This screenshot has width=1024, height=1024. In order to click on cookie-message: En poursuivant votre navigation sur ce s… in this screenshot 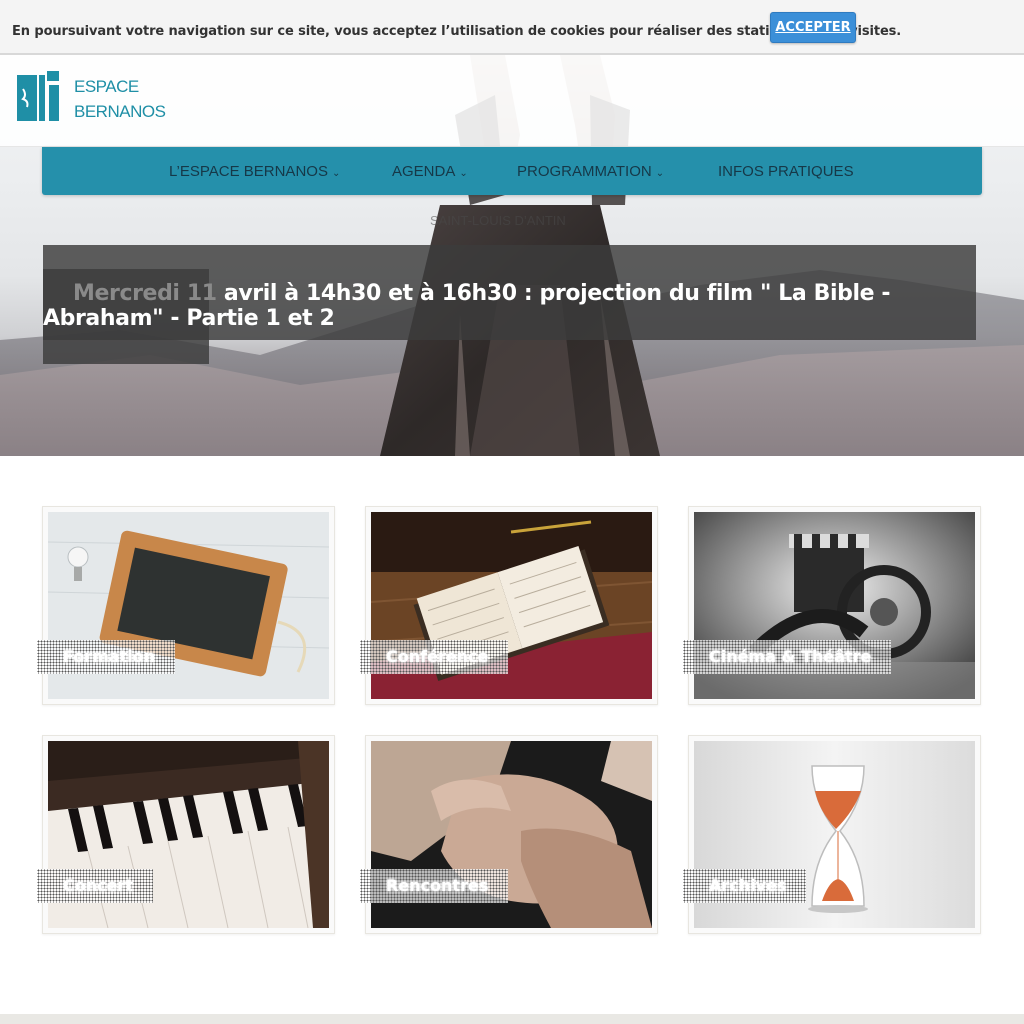, I will do `click(457, 31)`.